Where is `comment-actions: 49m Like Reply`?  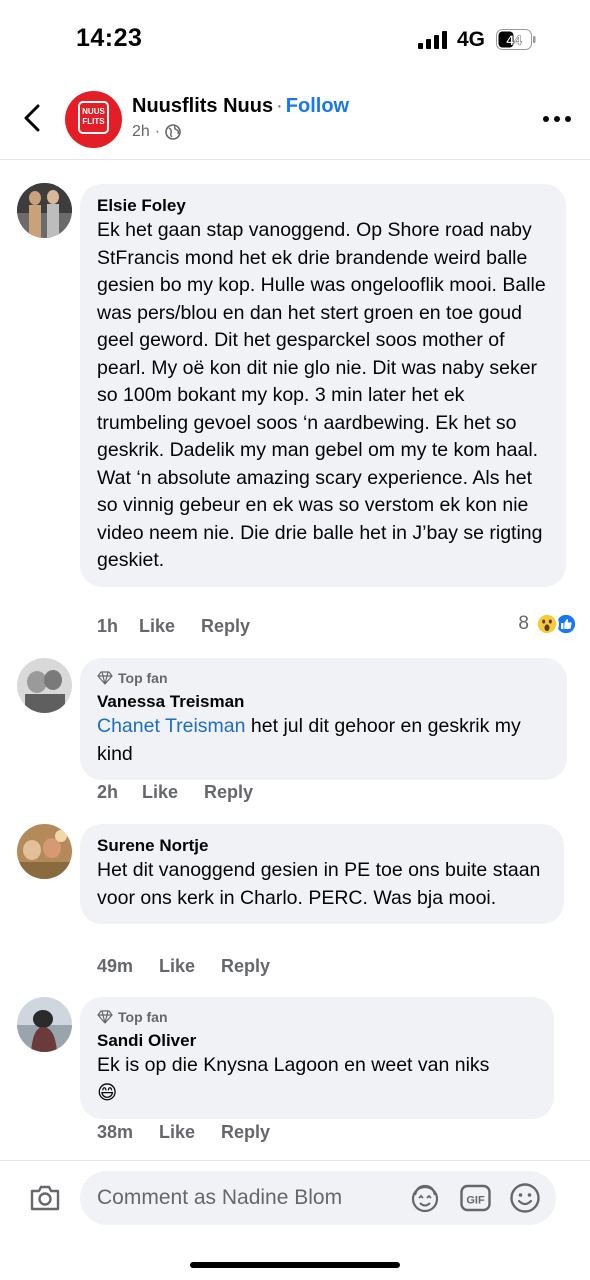
comment-actions: 49m Like Reply is located at coordinates (183, 966).